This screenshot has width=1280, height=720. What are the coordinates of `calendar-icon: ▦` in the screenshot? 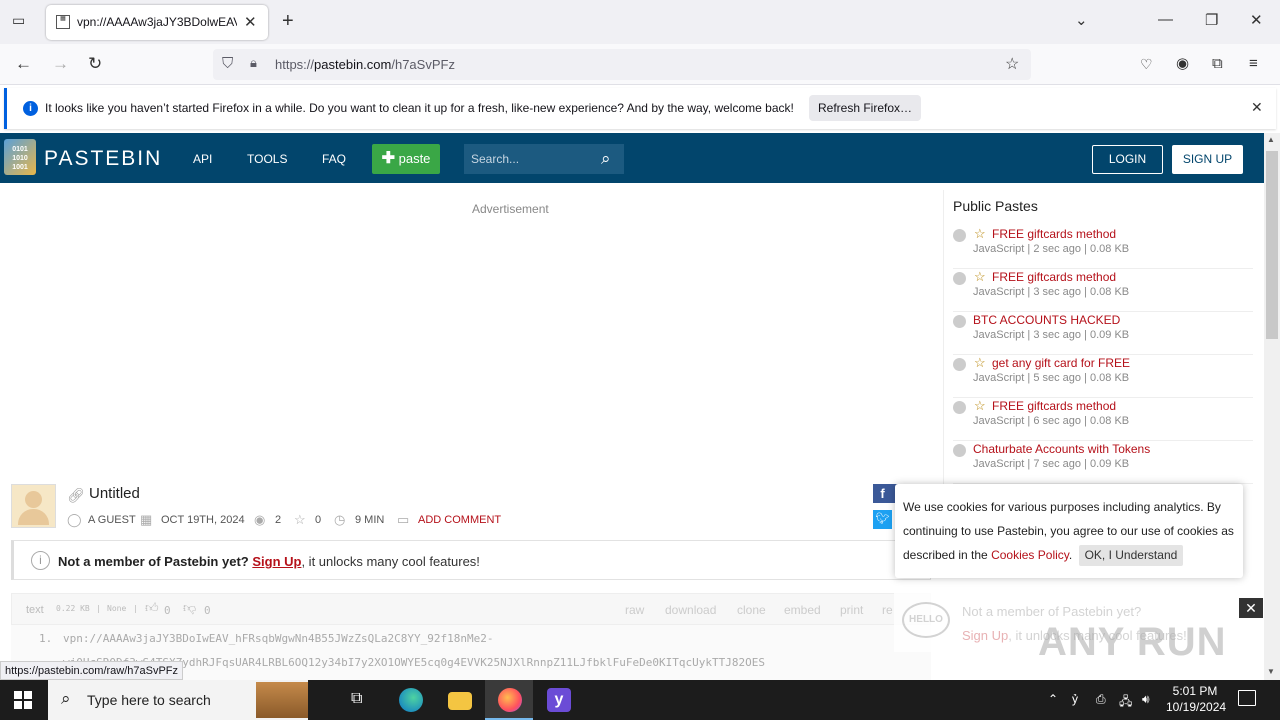 It's located at (146, 519).